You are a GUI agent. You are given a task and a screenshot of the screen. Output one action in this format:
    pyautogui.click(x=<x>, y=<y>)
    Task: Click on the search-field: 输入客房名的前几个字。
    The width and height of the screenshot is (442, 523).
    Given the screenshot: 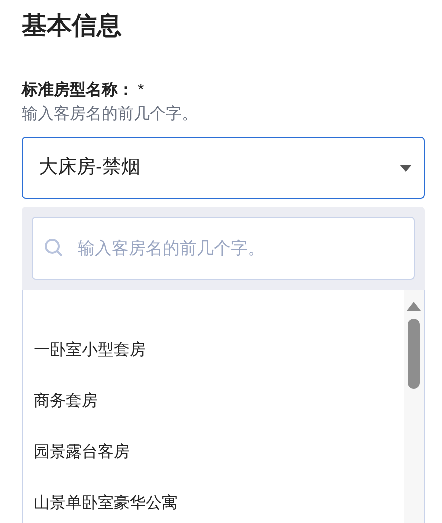 What is the action you would take?
    pyautogui.click(x=223, y=248)
    